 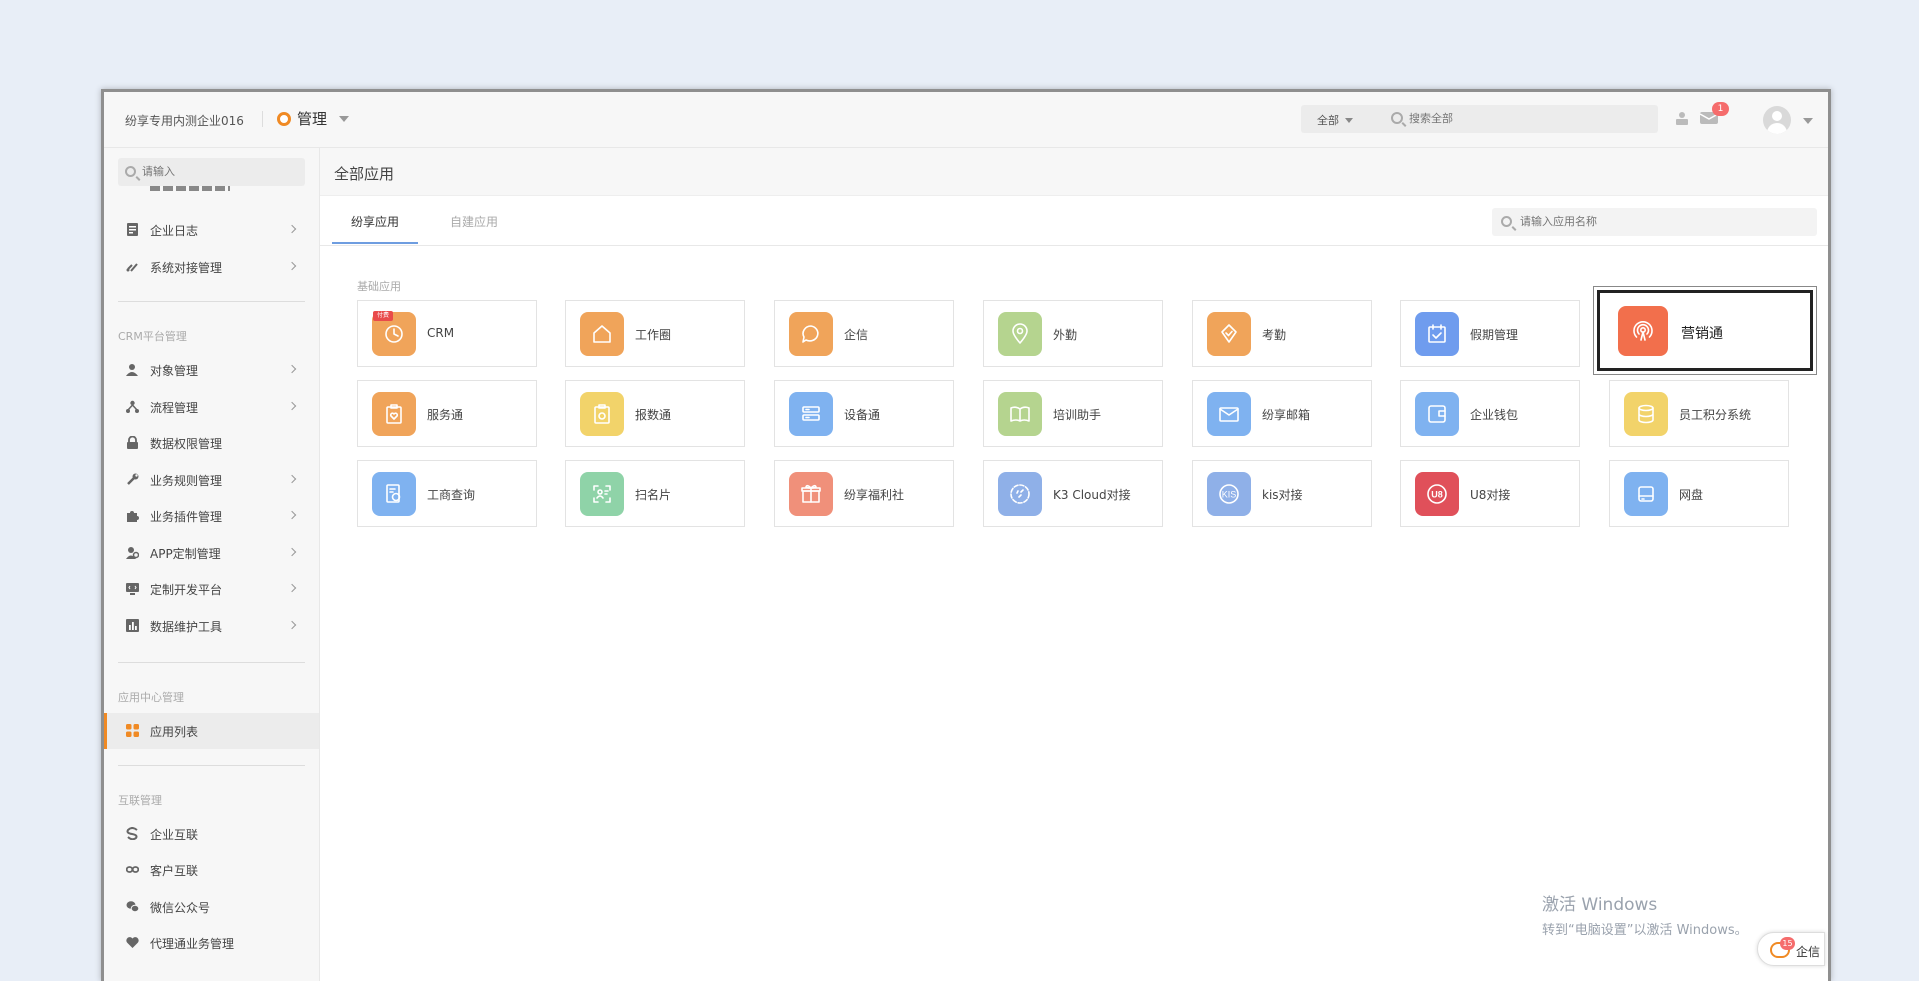 I want to click on app-card: 服务通, so click(x=447, y=413).